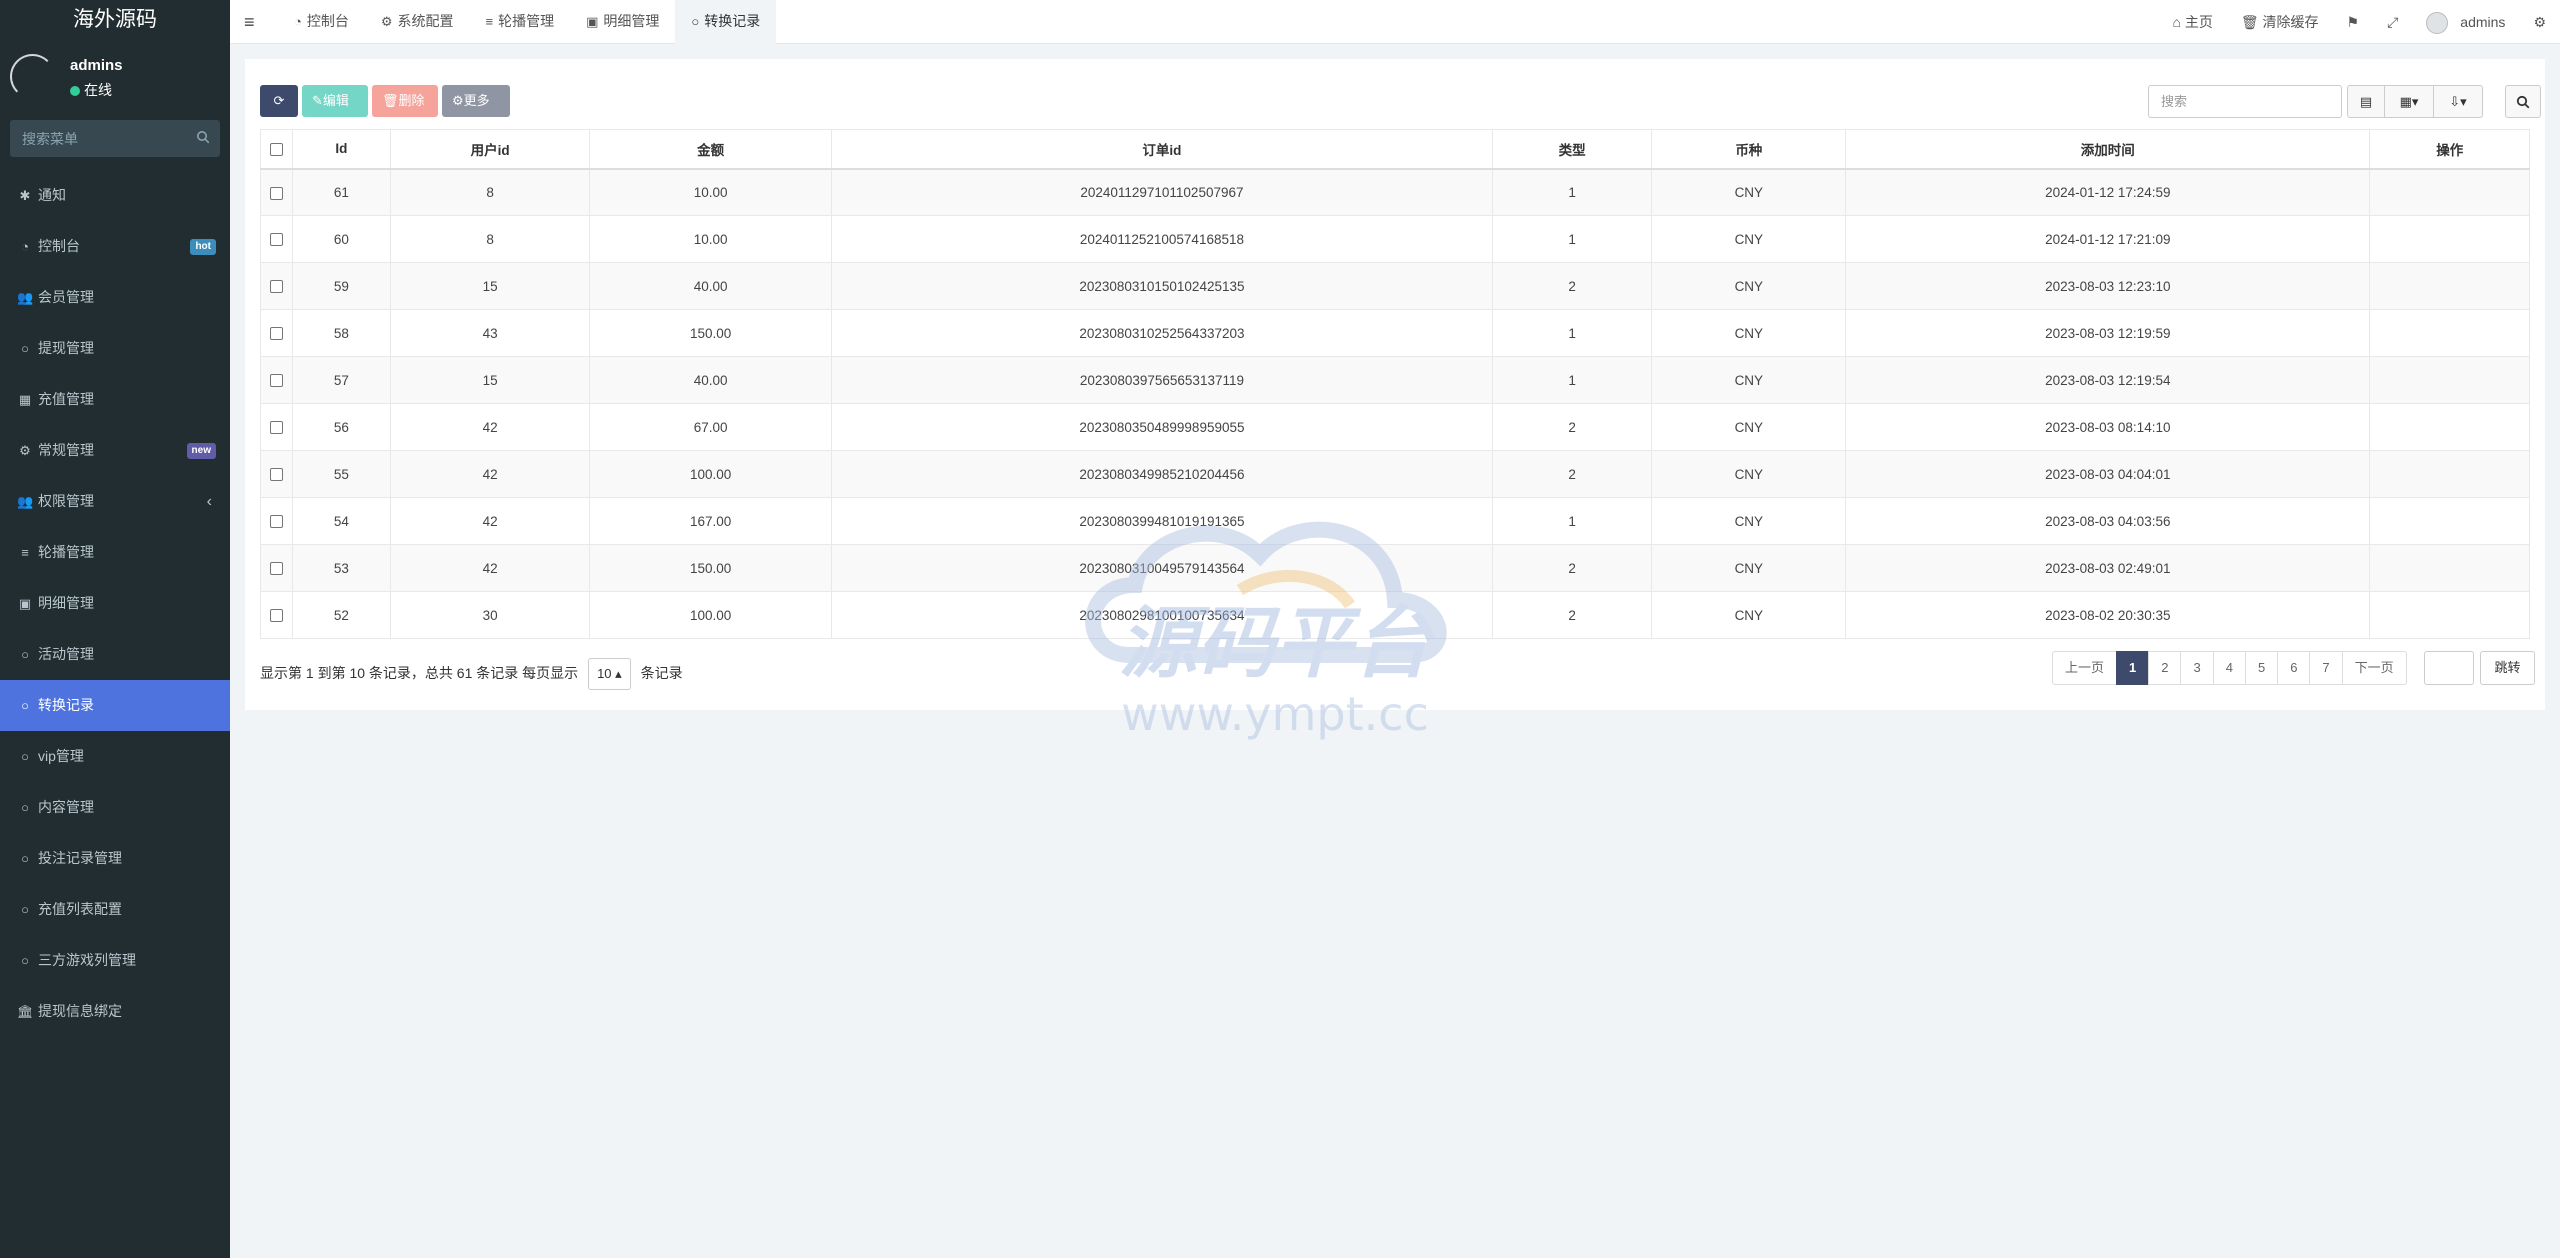 Image resolution: width=2560 pixels, height=1258 pixels. Describe the element at coordinates (2193, 22) in the screenshot. I see `home-link: ⌂ 主页` at that location.